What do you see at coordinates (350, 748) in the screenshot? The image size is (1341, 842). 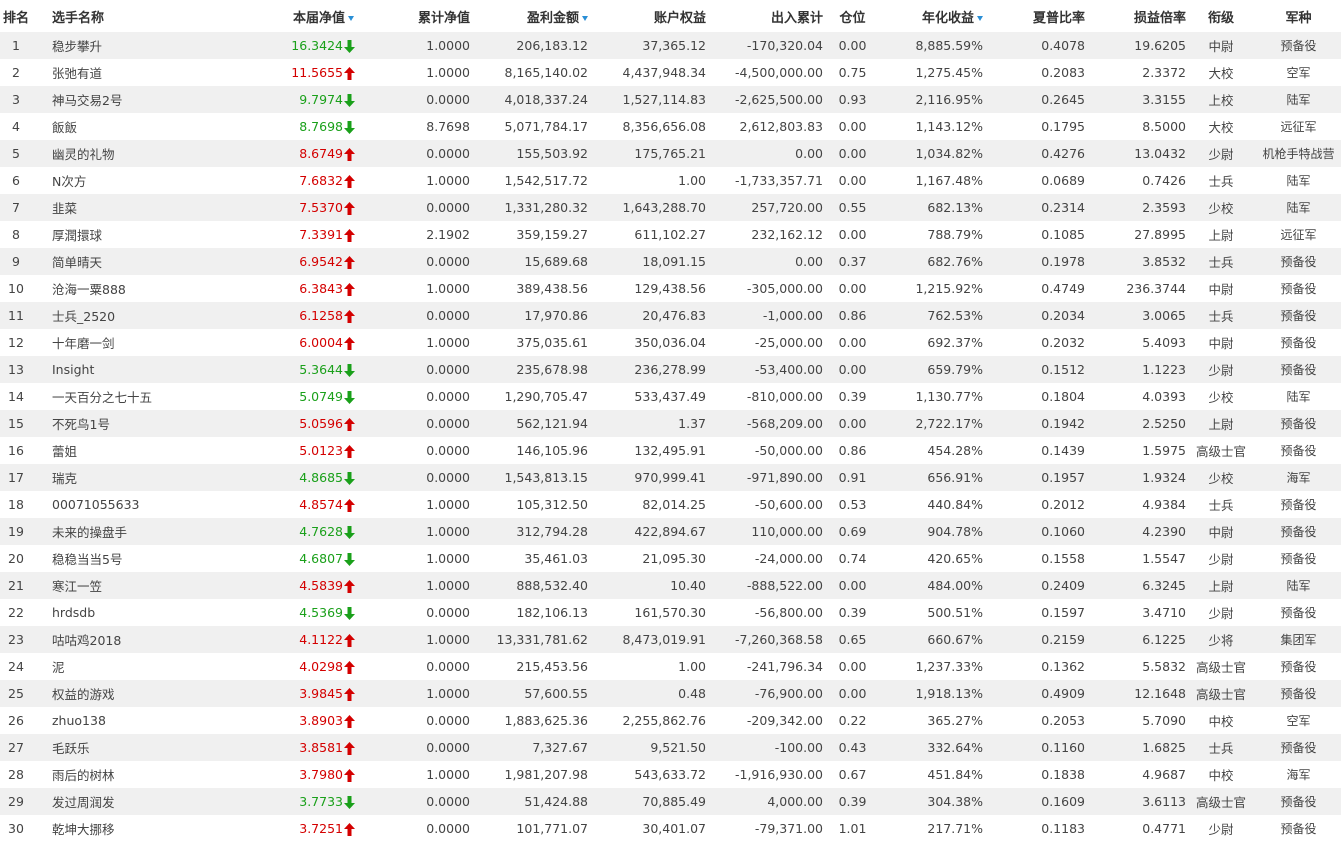 I see `arrow-up-icon` at bounding box center [350, 748].